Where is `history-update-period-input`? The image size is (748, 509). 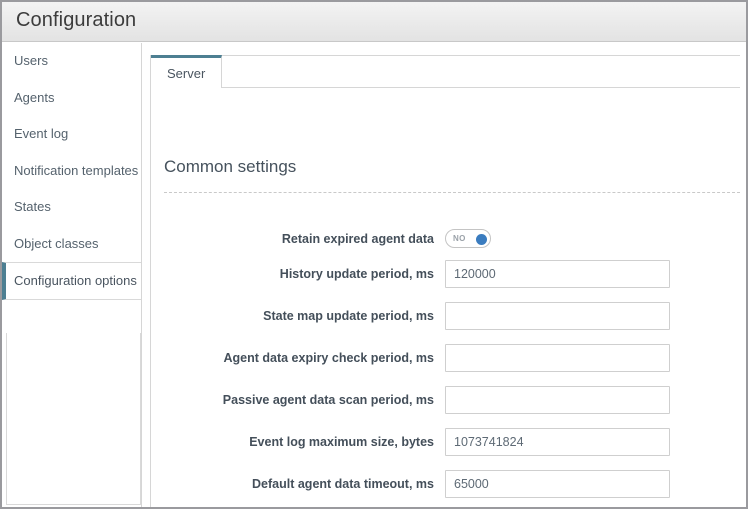
history-update-period-input is located at coordinates (557, 274).